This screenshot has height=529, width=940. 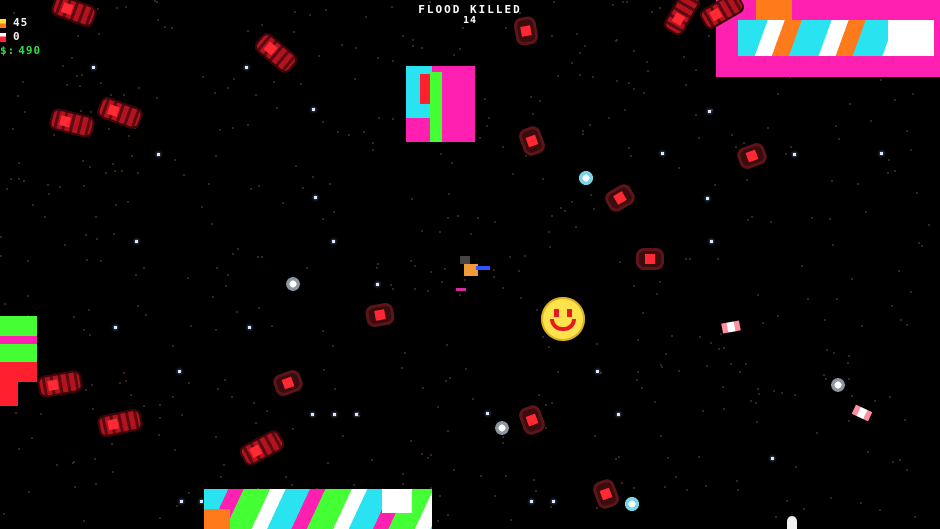 I want to click on kill-counter-value: 14, so click(x=470, y=20).